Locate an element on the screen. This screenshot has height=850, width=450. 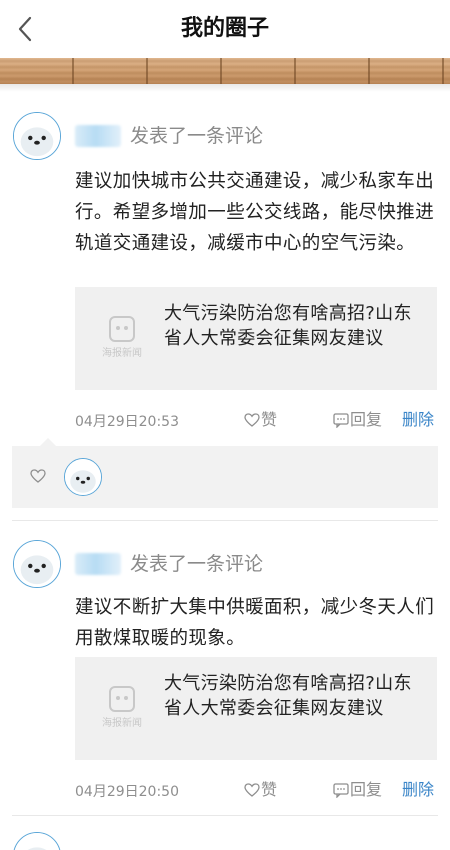
post-meta: 04月29日20:50 赞 回复 删除 is located at coordinates (257, 790).